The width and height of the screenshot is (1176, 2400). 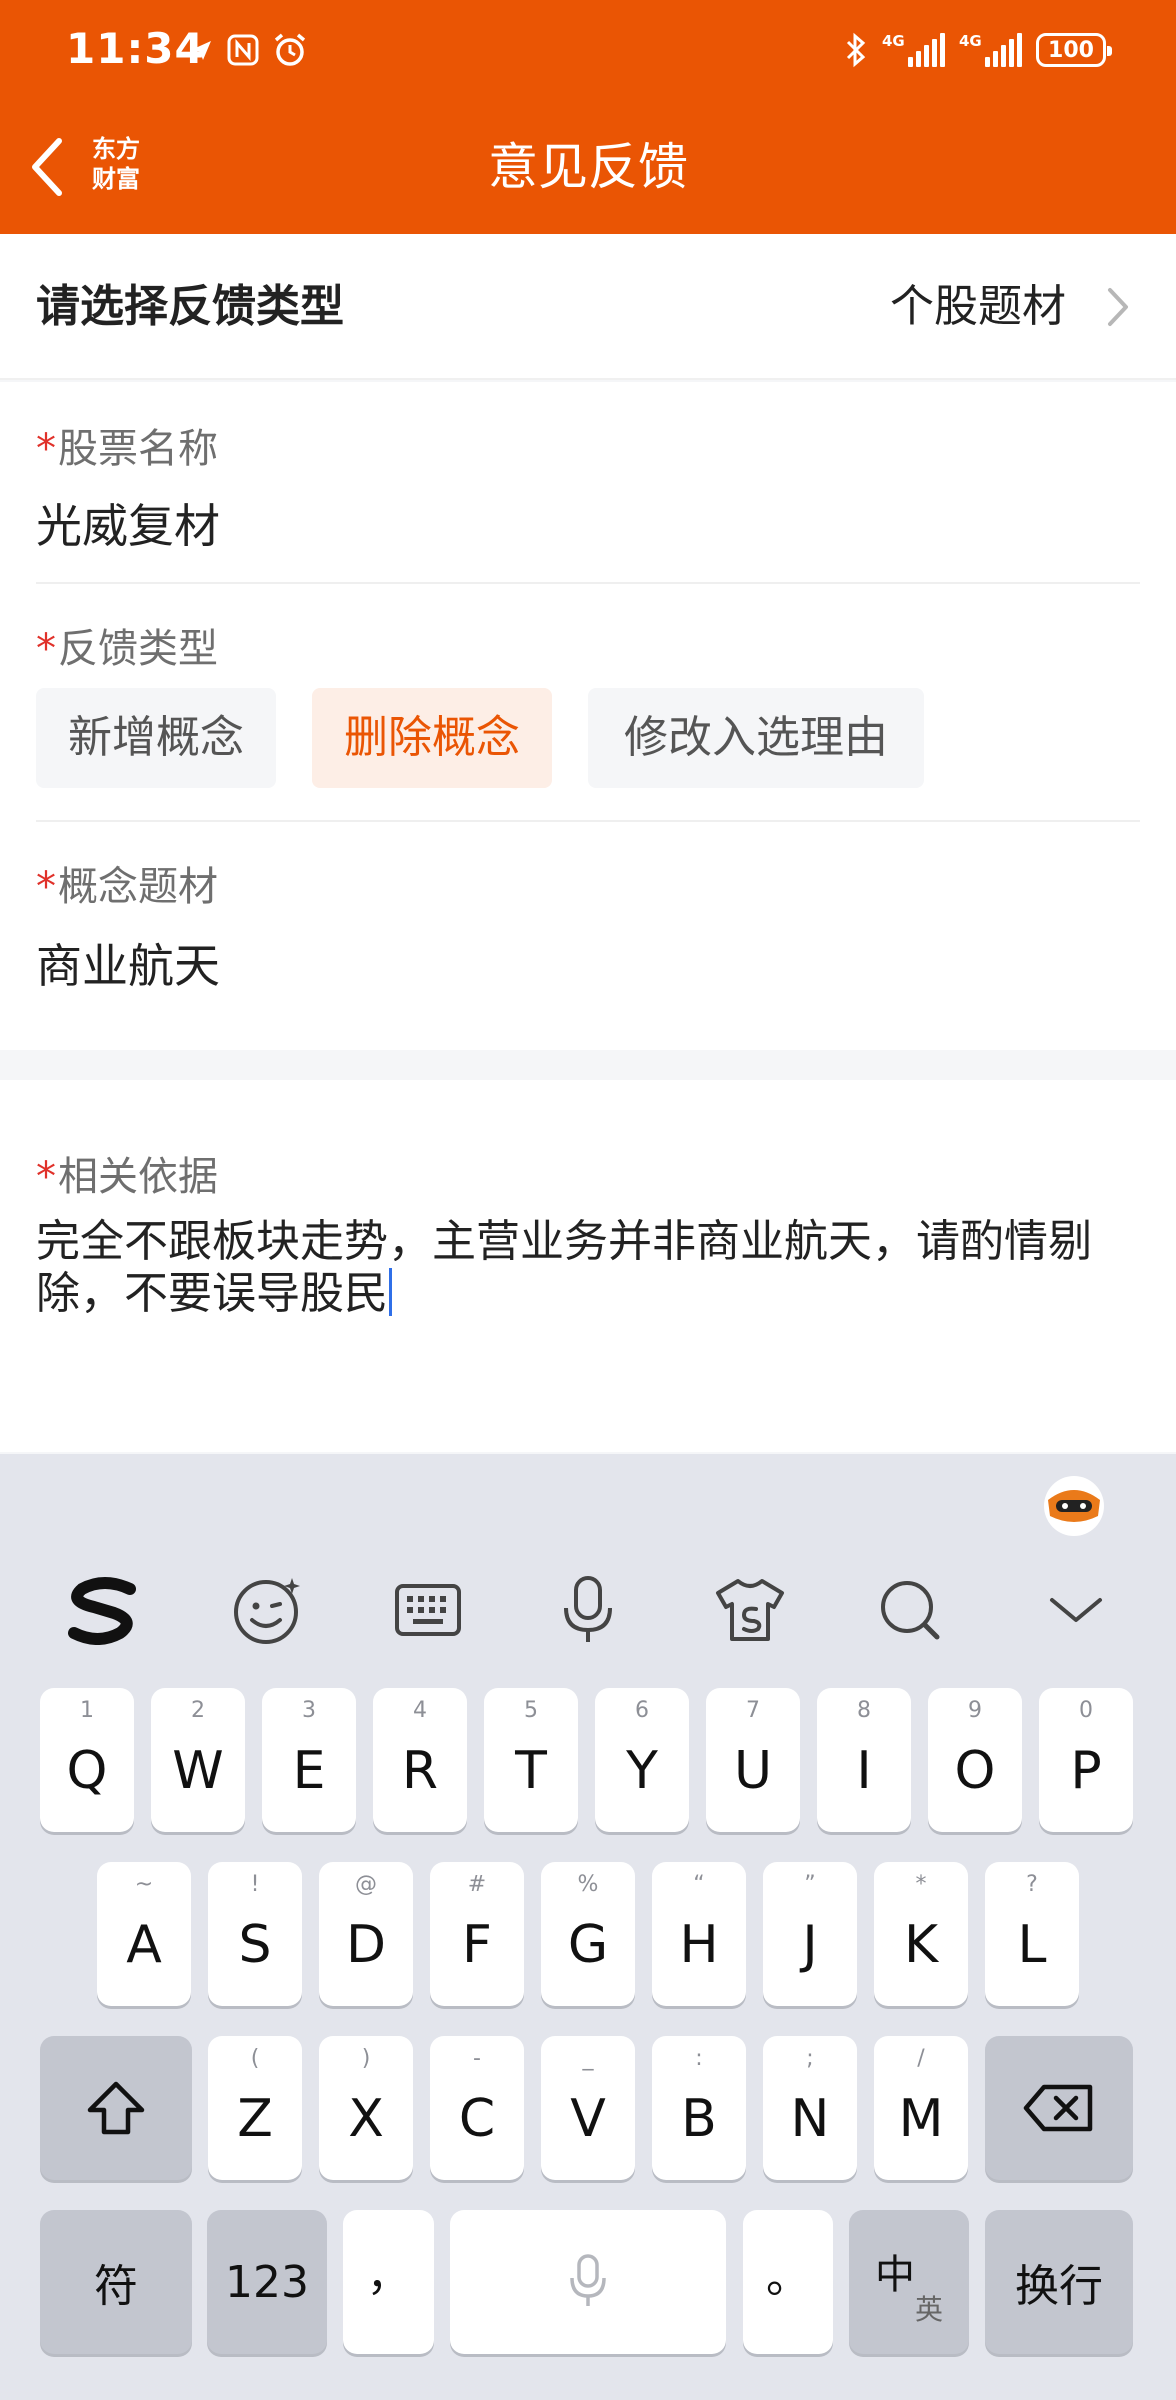 I want to click on comma-key: ，, so click(x=388, y=2282).